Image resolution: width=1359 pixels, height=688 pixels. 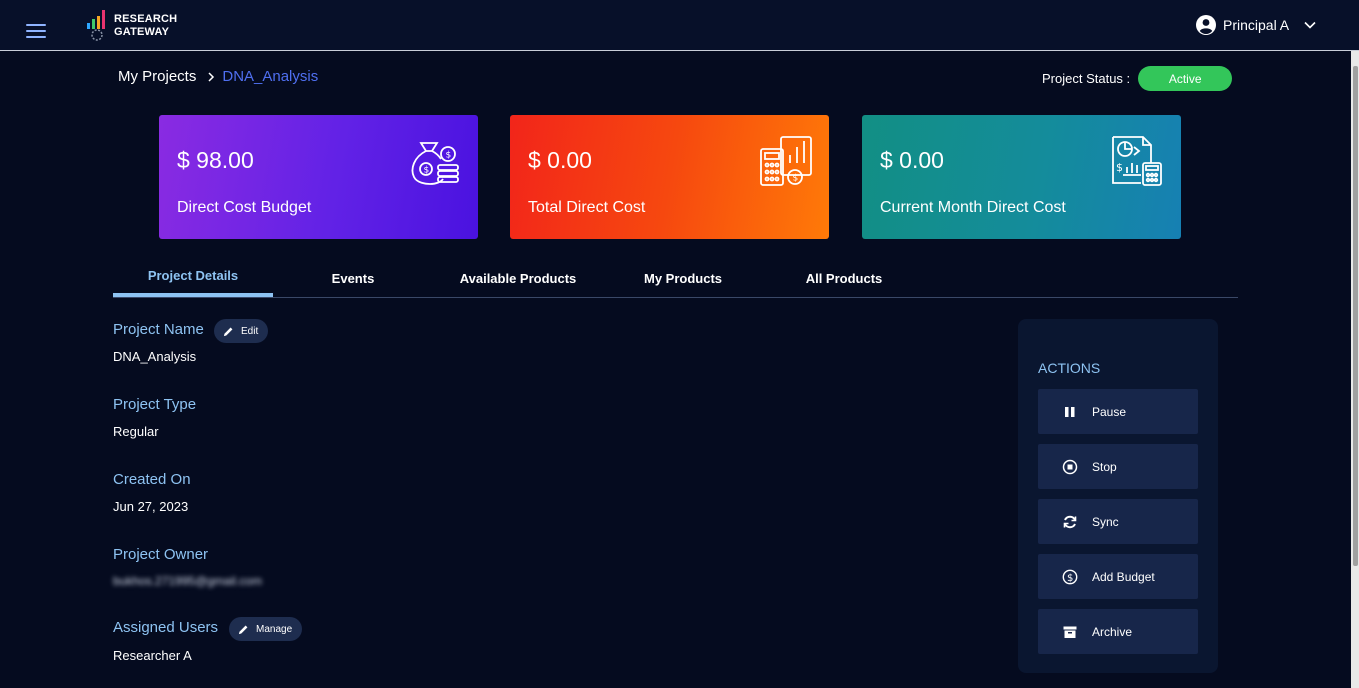 What do you see at coordinates (1021, 177) in the screenshot?
I see `current-month-direct-cost-card: $ 0.00 Current Month Direct Cost $` at bounding box center [1021, 177].